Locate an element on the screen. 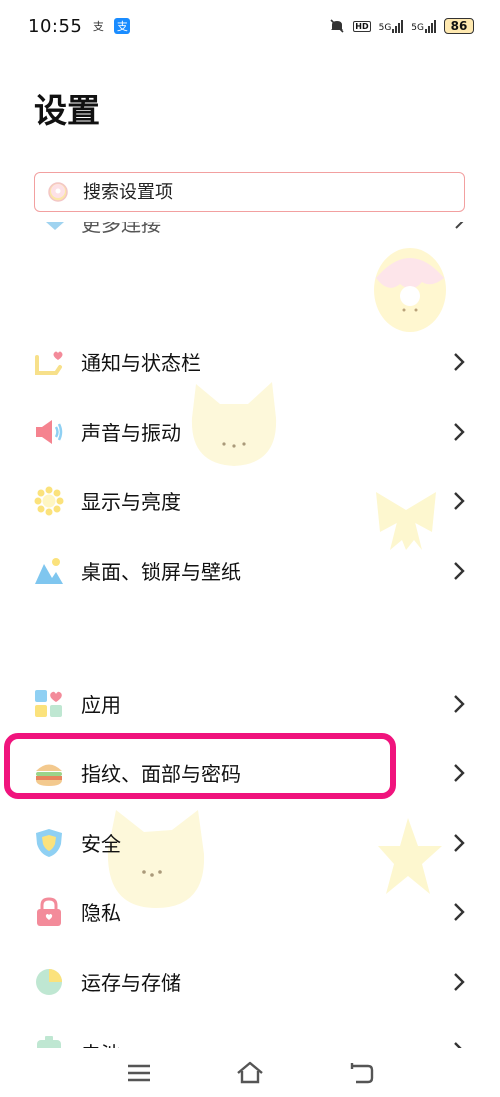 The height and width of the screenshot is (1097, 500). home-icon is located at coordinates (250, 1073).